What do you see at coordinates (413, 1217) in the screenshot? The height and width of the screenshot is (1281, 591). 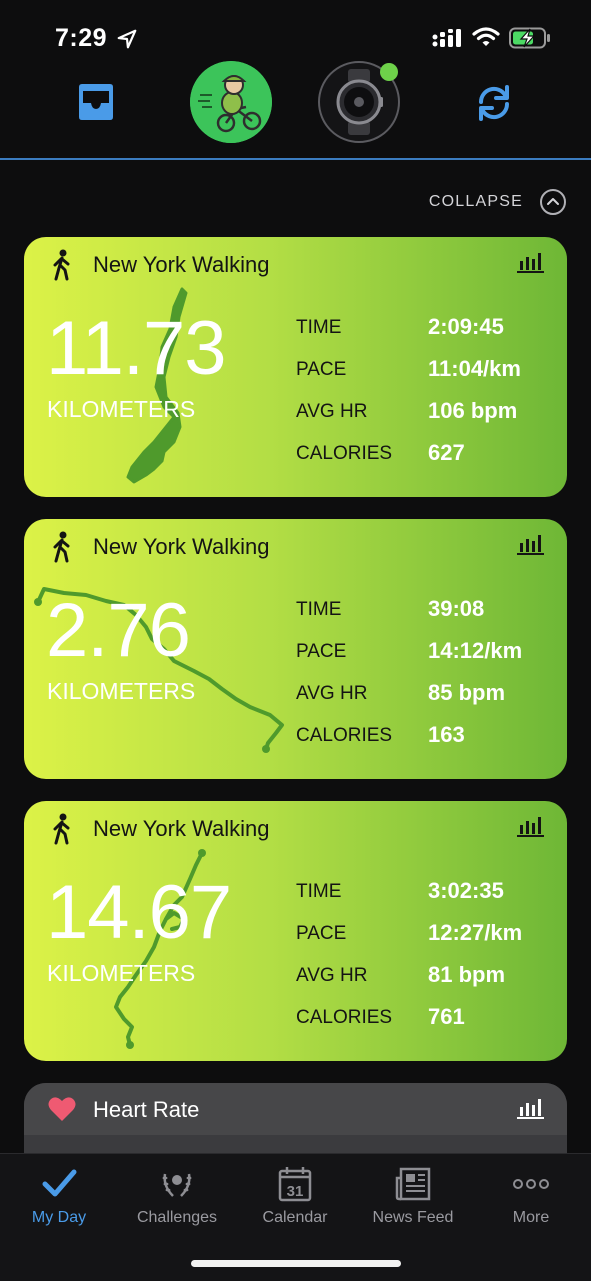 I see `tab-label: News Feed` at bounding box center [413, 1217].